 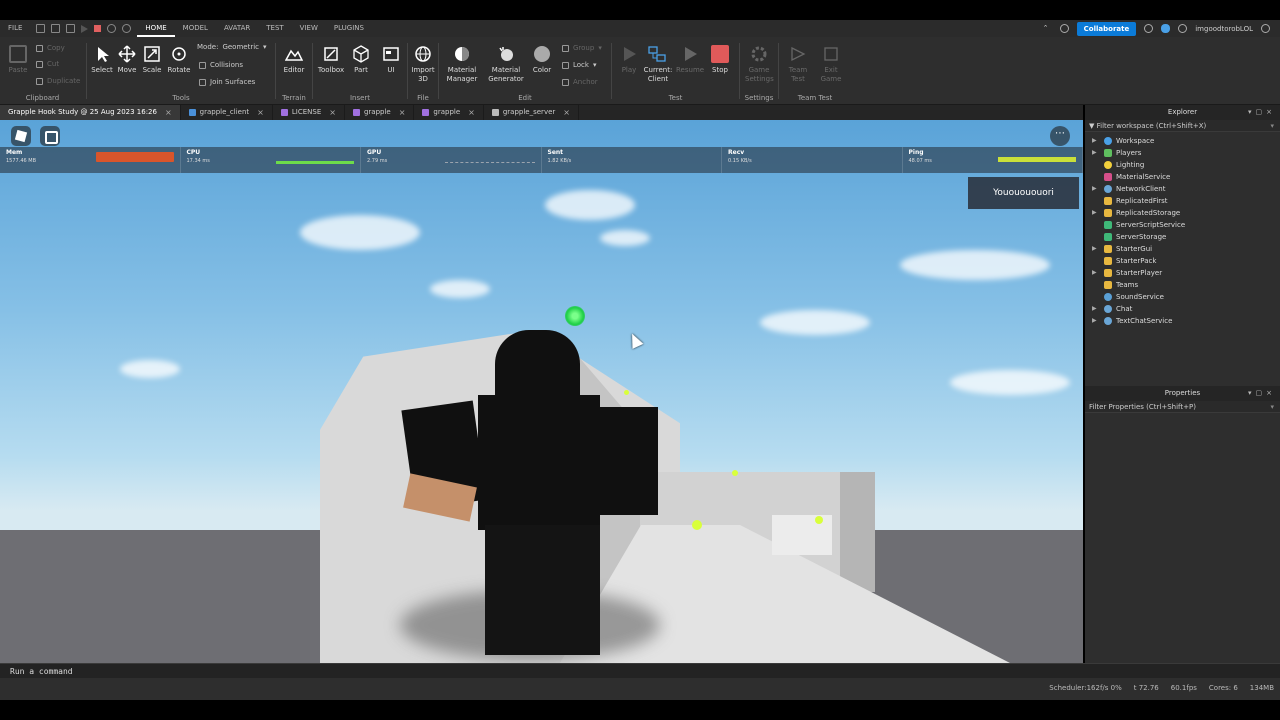 What do you see at coordinates (812, 160) in the screenshot?
I see `stat-recv: Recv 0.15 KB/s` at bounding box center [812, 160].